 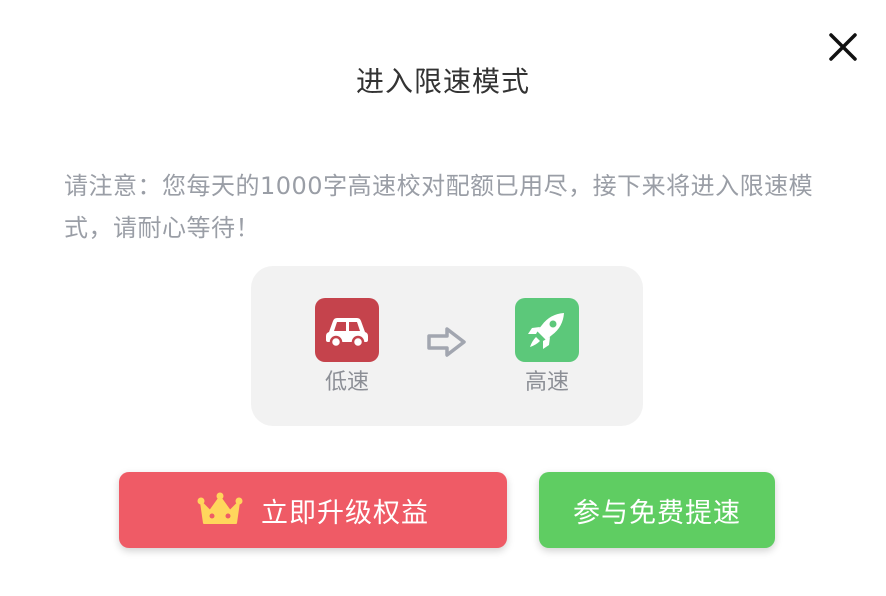 I want to click on free-speedup-button: 参与免费提速, so click(x=657, y=510).